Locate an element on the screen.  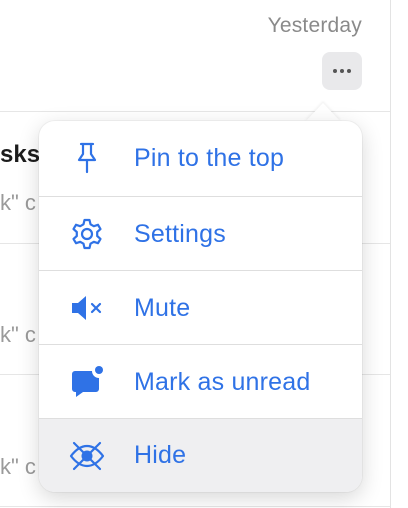
menu-item-pin: Pin to the top is located at coordinates (200, 158).